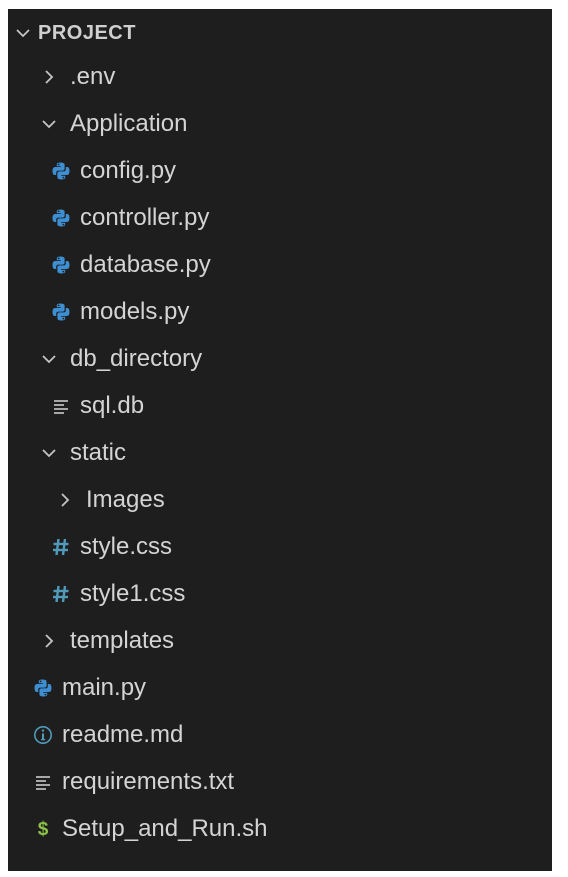 This screenshot has width=568, height=877. What do you see at coordinates (104, 687) in the screenshot?
I see `tree-item-label: main.py` at bounding box center [104, 687].